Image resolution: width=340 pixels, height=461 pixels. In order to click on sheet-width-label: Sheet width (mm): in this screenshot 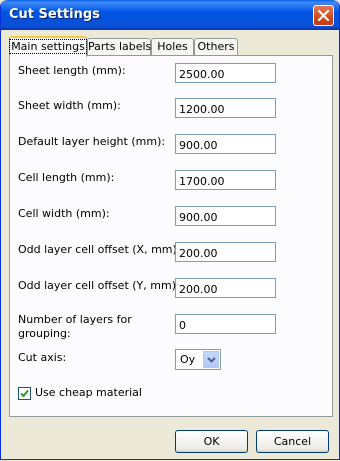, I will do `click(69, 105)`.